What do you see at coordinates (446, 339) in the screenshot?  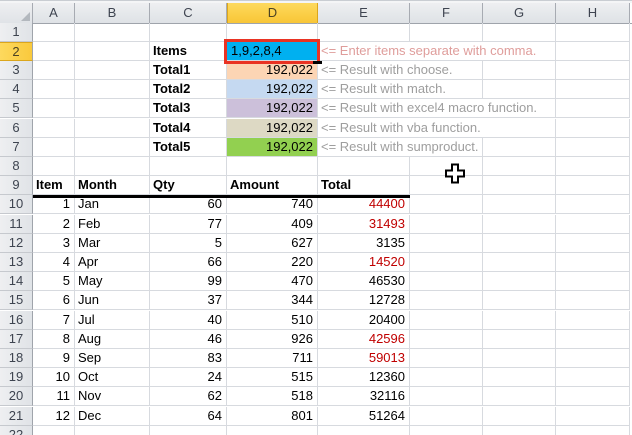 I see `cell-F17` at bounding box center [446, 339].